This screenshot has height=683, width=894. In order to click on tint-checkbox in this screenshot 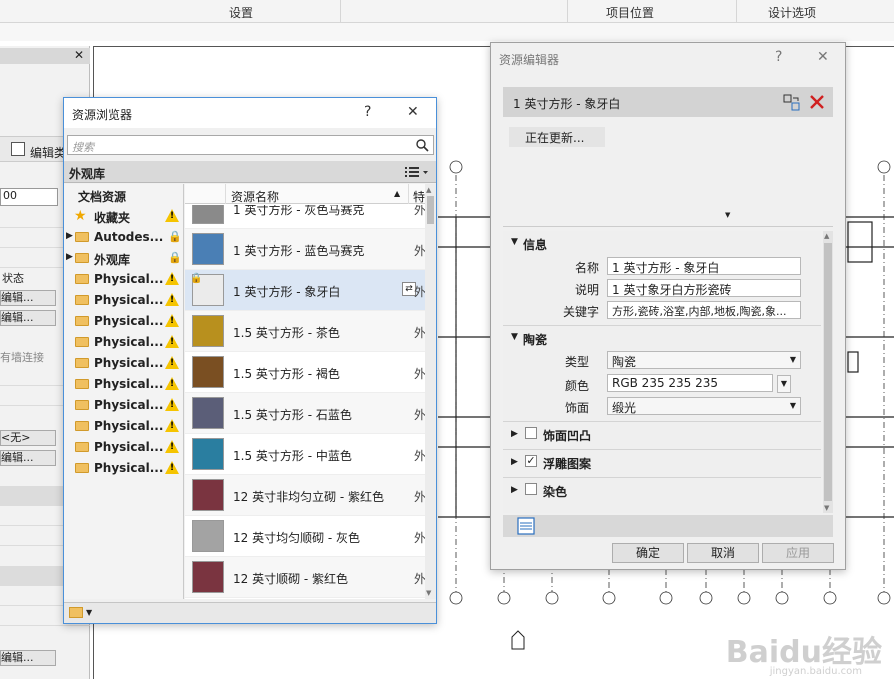, I will do `click(531, 489)`.